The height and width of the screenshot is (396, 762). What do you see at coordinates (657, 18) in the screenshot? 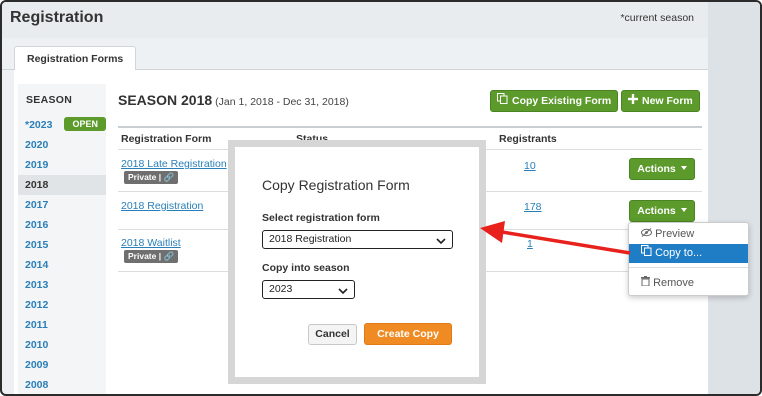
I see `current-season-note: *current season` at bounding box center [657, 18].